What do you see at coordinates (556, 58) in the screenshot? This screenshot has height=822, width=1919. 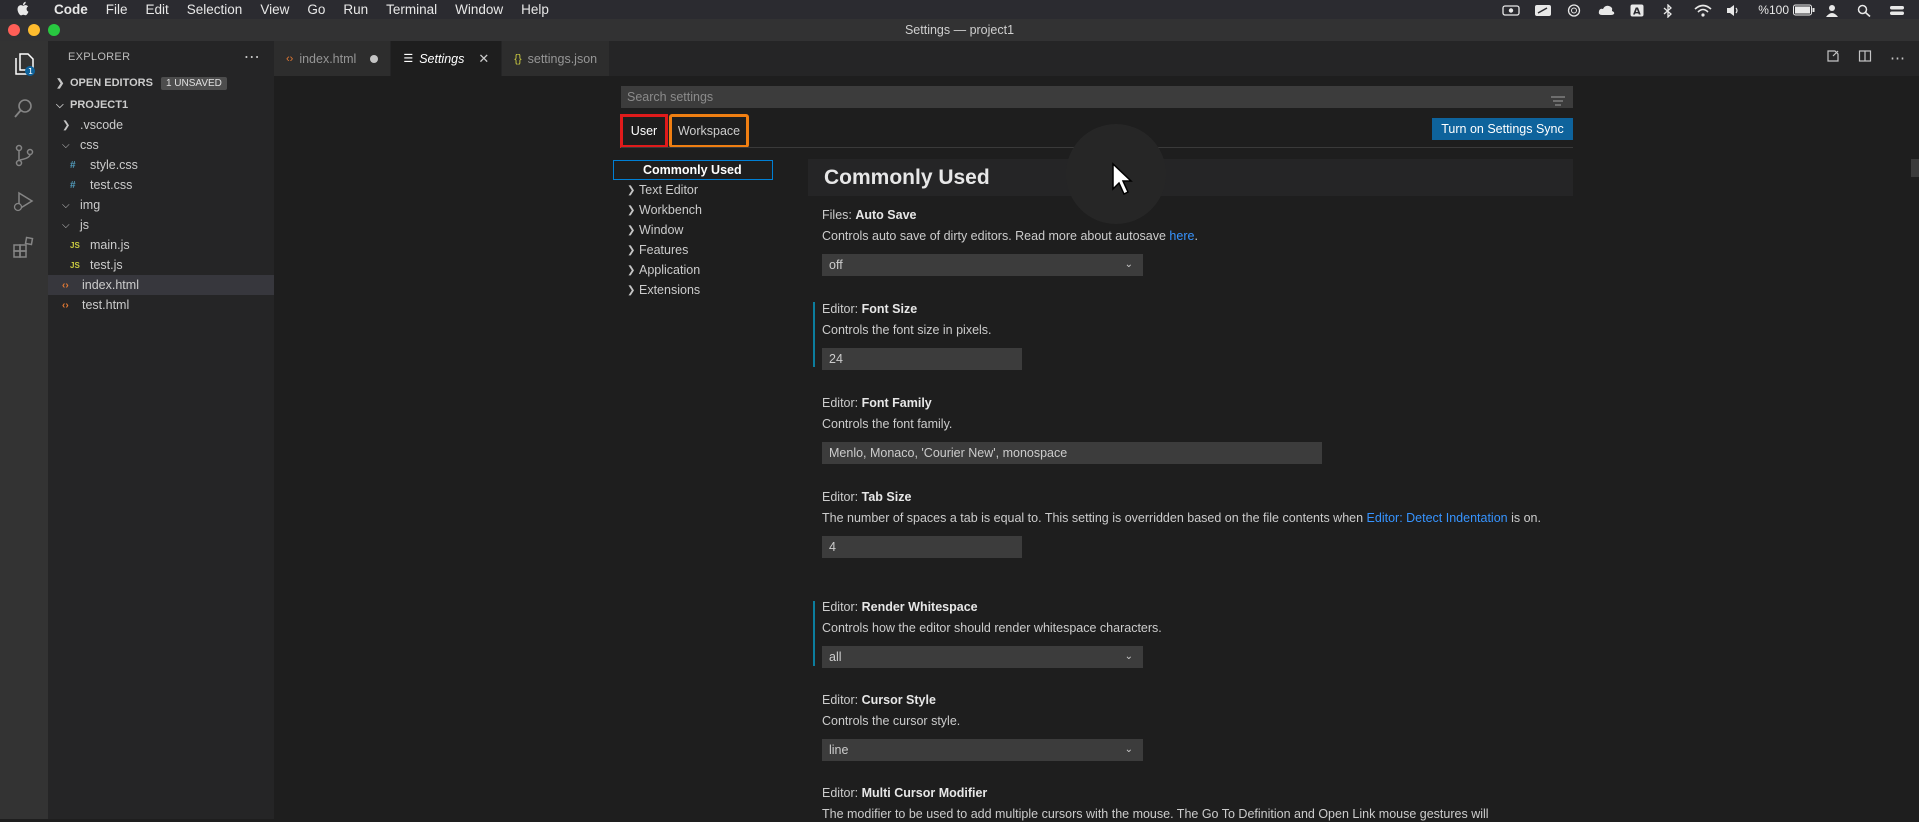 I see `tab-settings-json: {} settings.json` at bounding box center [556, 58].